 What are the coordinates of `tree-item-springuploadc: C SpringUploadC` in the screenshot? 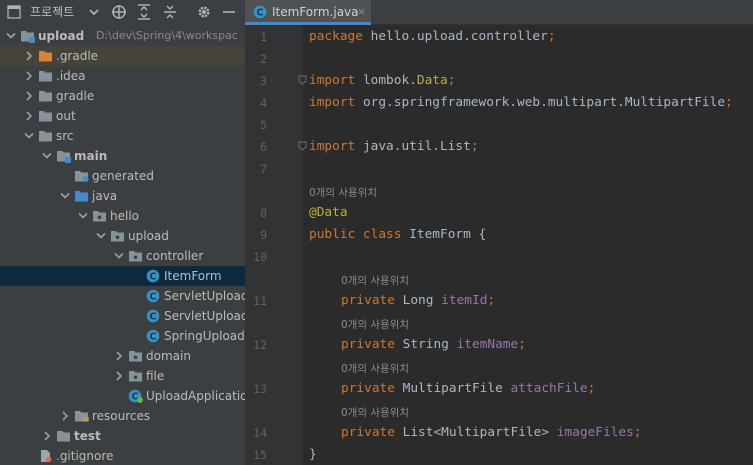 It's located at (122, 336).